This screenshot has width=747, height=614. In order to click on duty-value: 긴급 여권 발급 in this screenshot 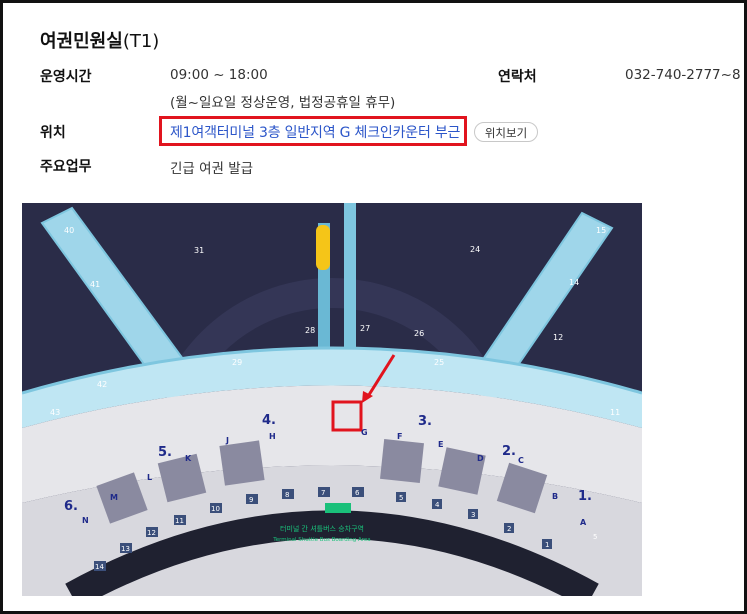, I will do `click(212, 169)`.